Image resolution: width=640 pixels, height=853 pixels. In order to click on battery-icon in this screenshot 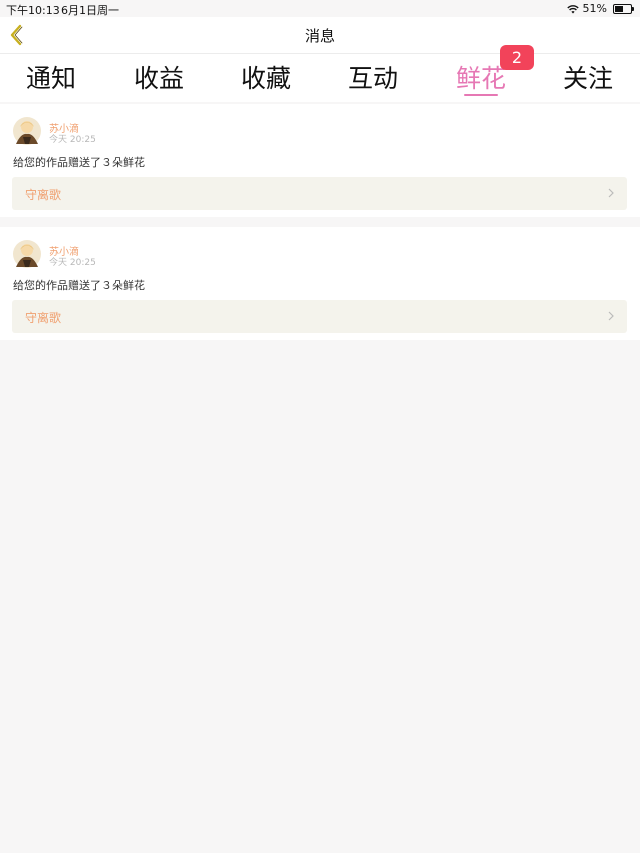, I will do `click(623, 8)`.